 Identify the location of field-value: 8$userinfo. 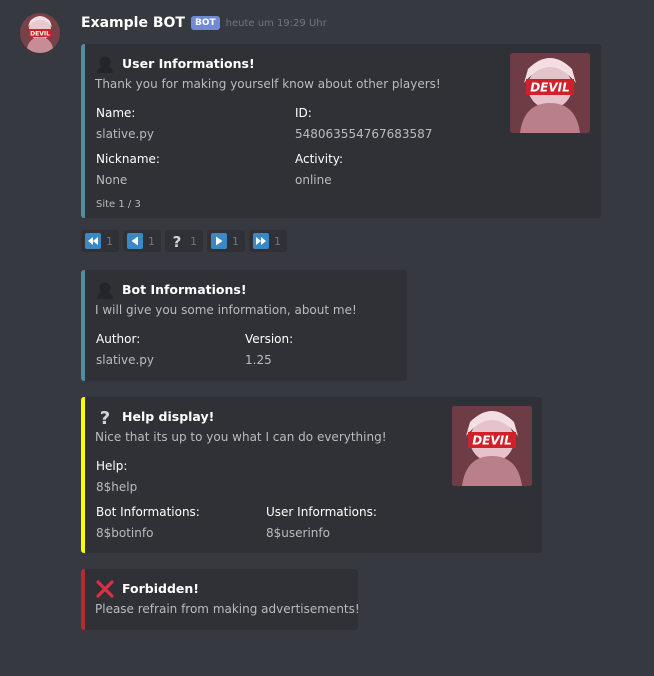
(298, 533).